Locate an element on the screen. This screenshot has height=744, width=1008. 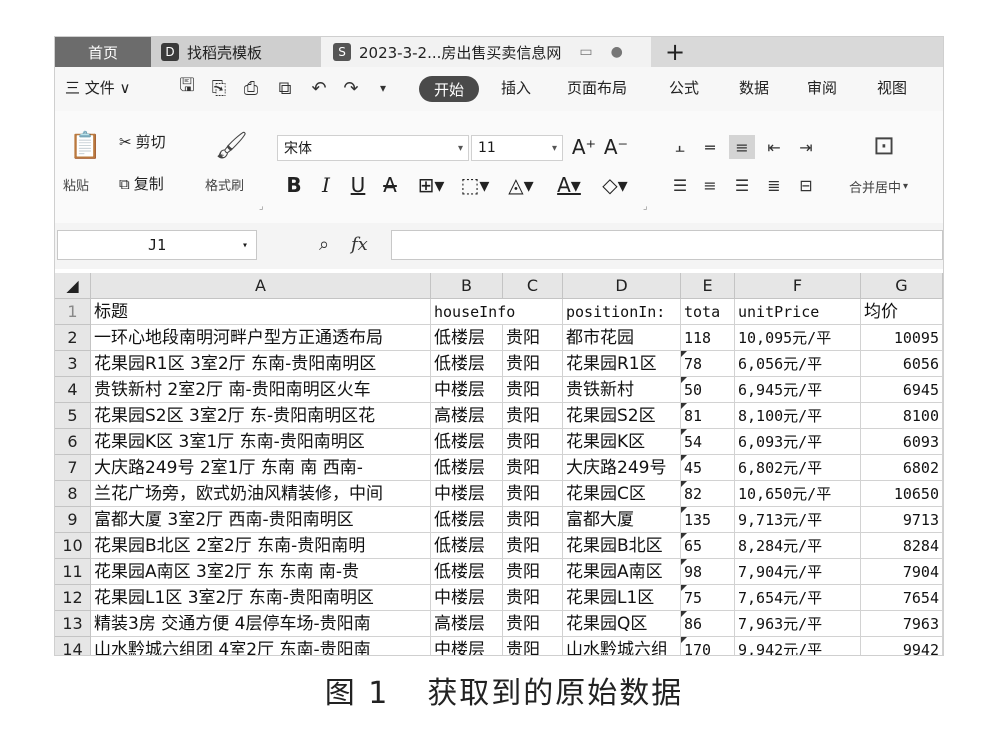
column-header-g: G is located at coordinates (902, 286).